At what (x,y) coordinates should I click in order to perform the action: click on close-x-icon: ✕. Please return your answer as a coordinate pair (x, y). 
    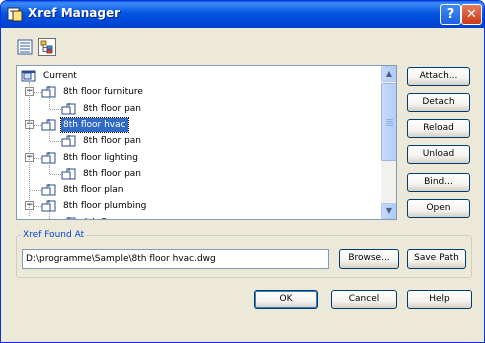
    Looking at the image, I should click on (471, 14).